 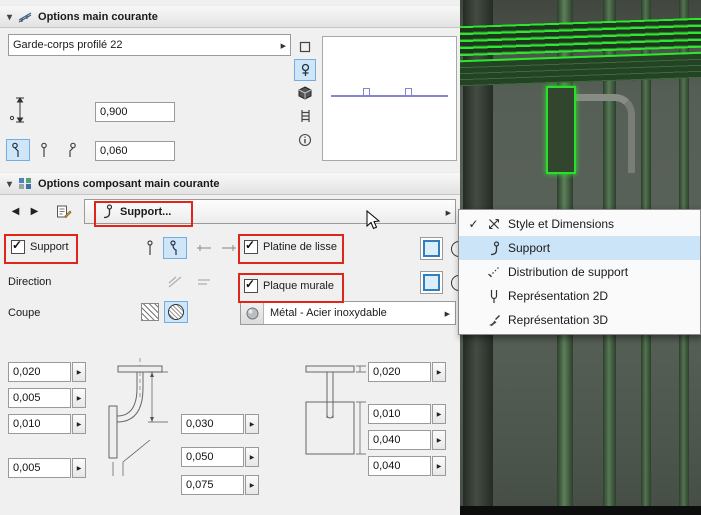 What do you see at coordinates (229, 248) in the screenshot?
I see `support-style-4-button` at bounding box center [229, 248].